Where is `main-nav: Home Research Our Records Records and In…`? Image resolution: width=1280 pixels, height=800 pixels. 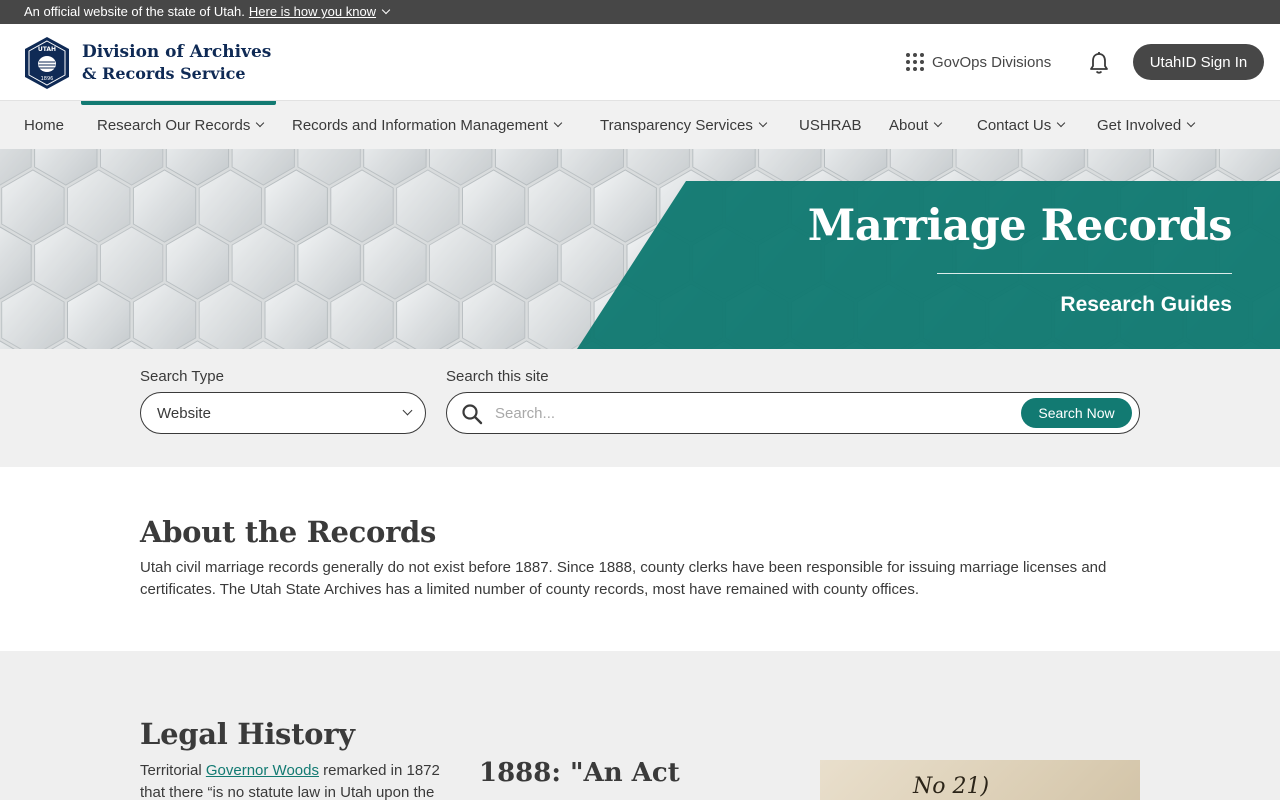 main-nav: Home Research Our Records Records and In… is located at coordinates (640, 125).